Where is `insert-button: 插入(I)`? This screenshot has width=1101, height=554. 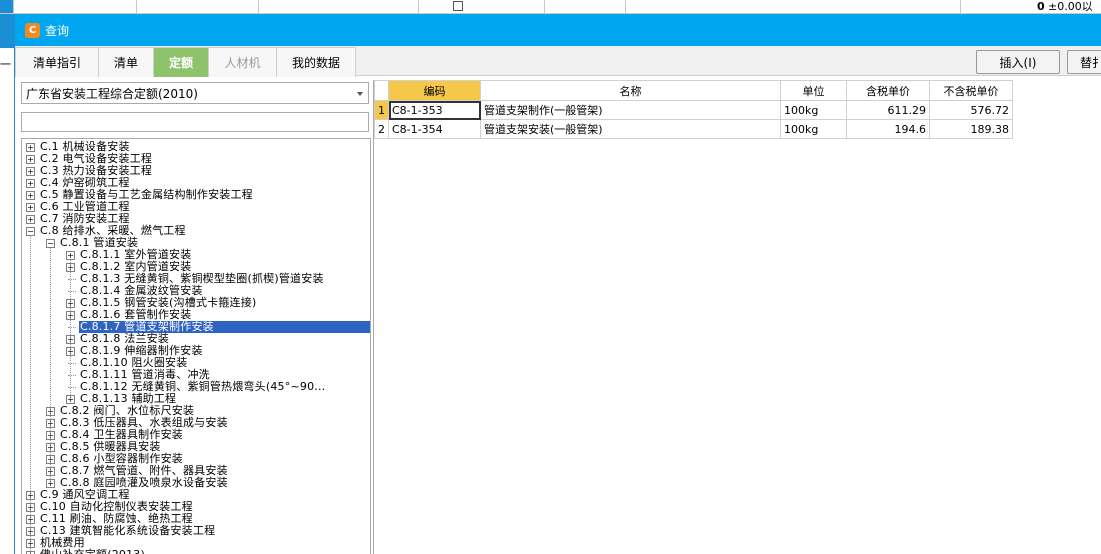 insert-button: 插入(I) is located at coordinates (1018, 62).